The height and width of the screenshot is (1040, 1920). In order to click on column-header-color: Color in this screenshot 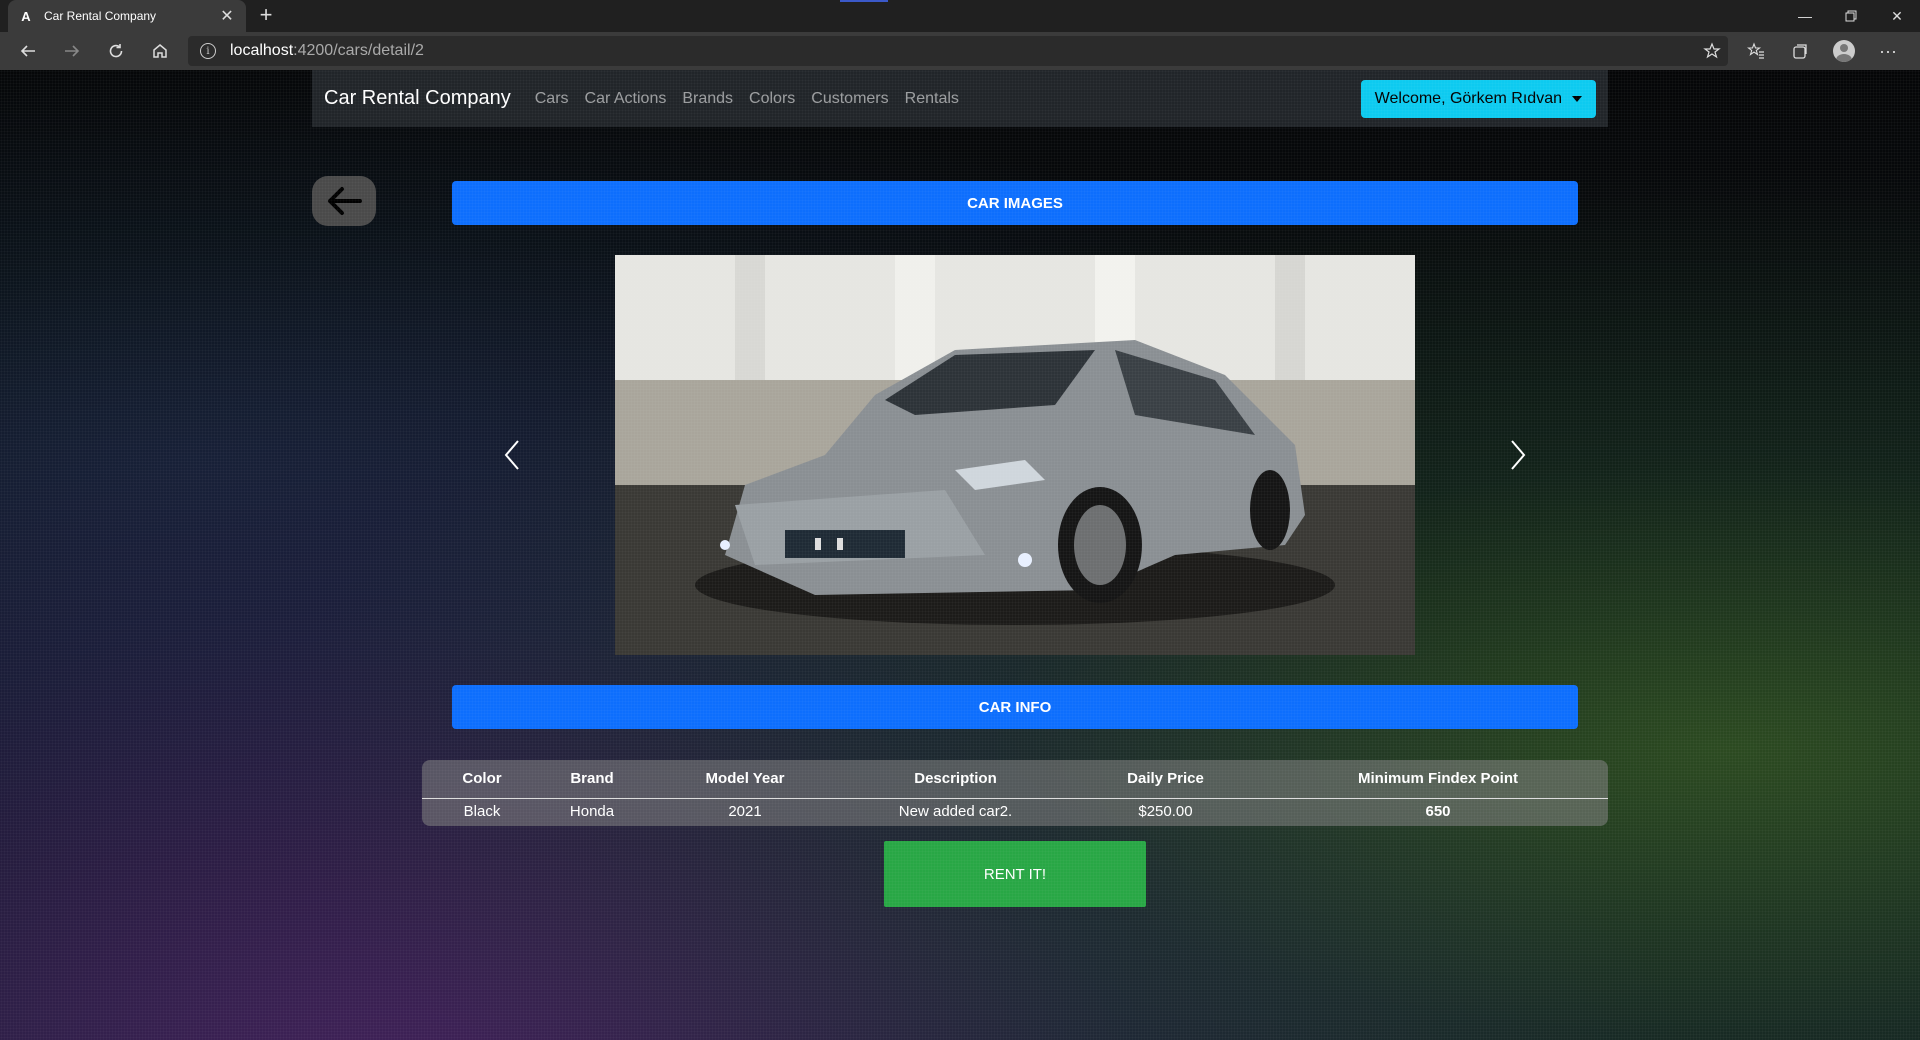, I will do `click(482, 779)`.